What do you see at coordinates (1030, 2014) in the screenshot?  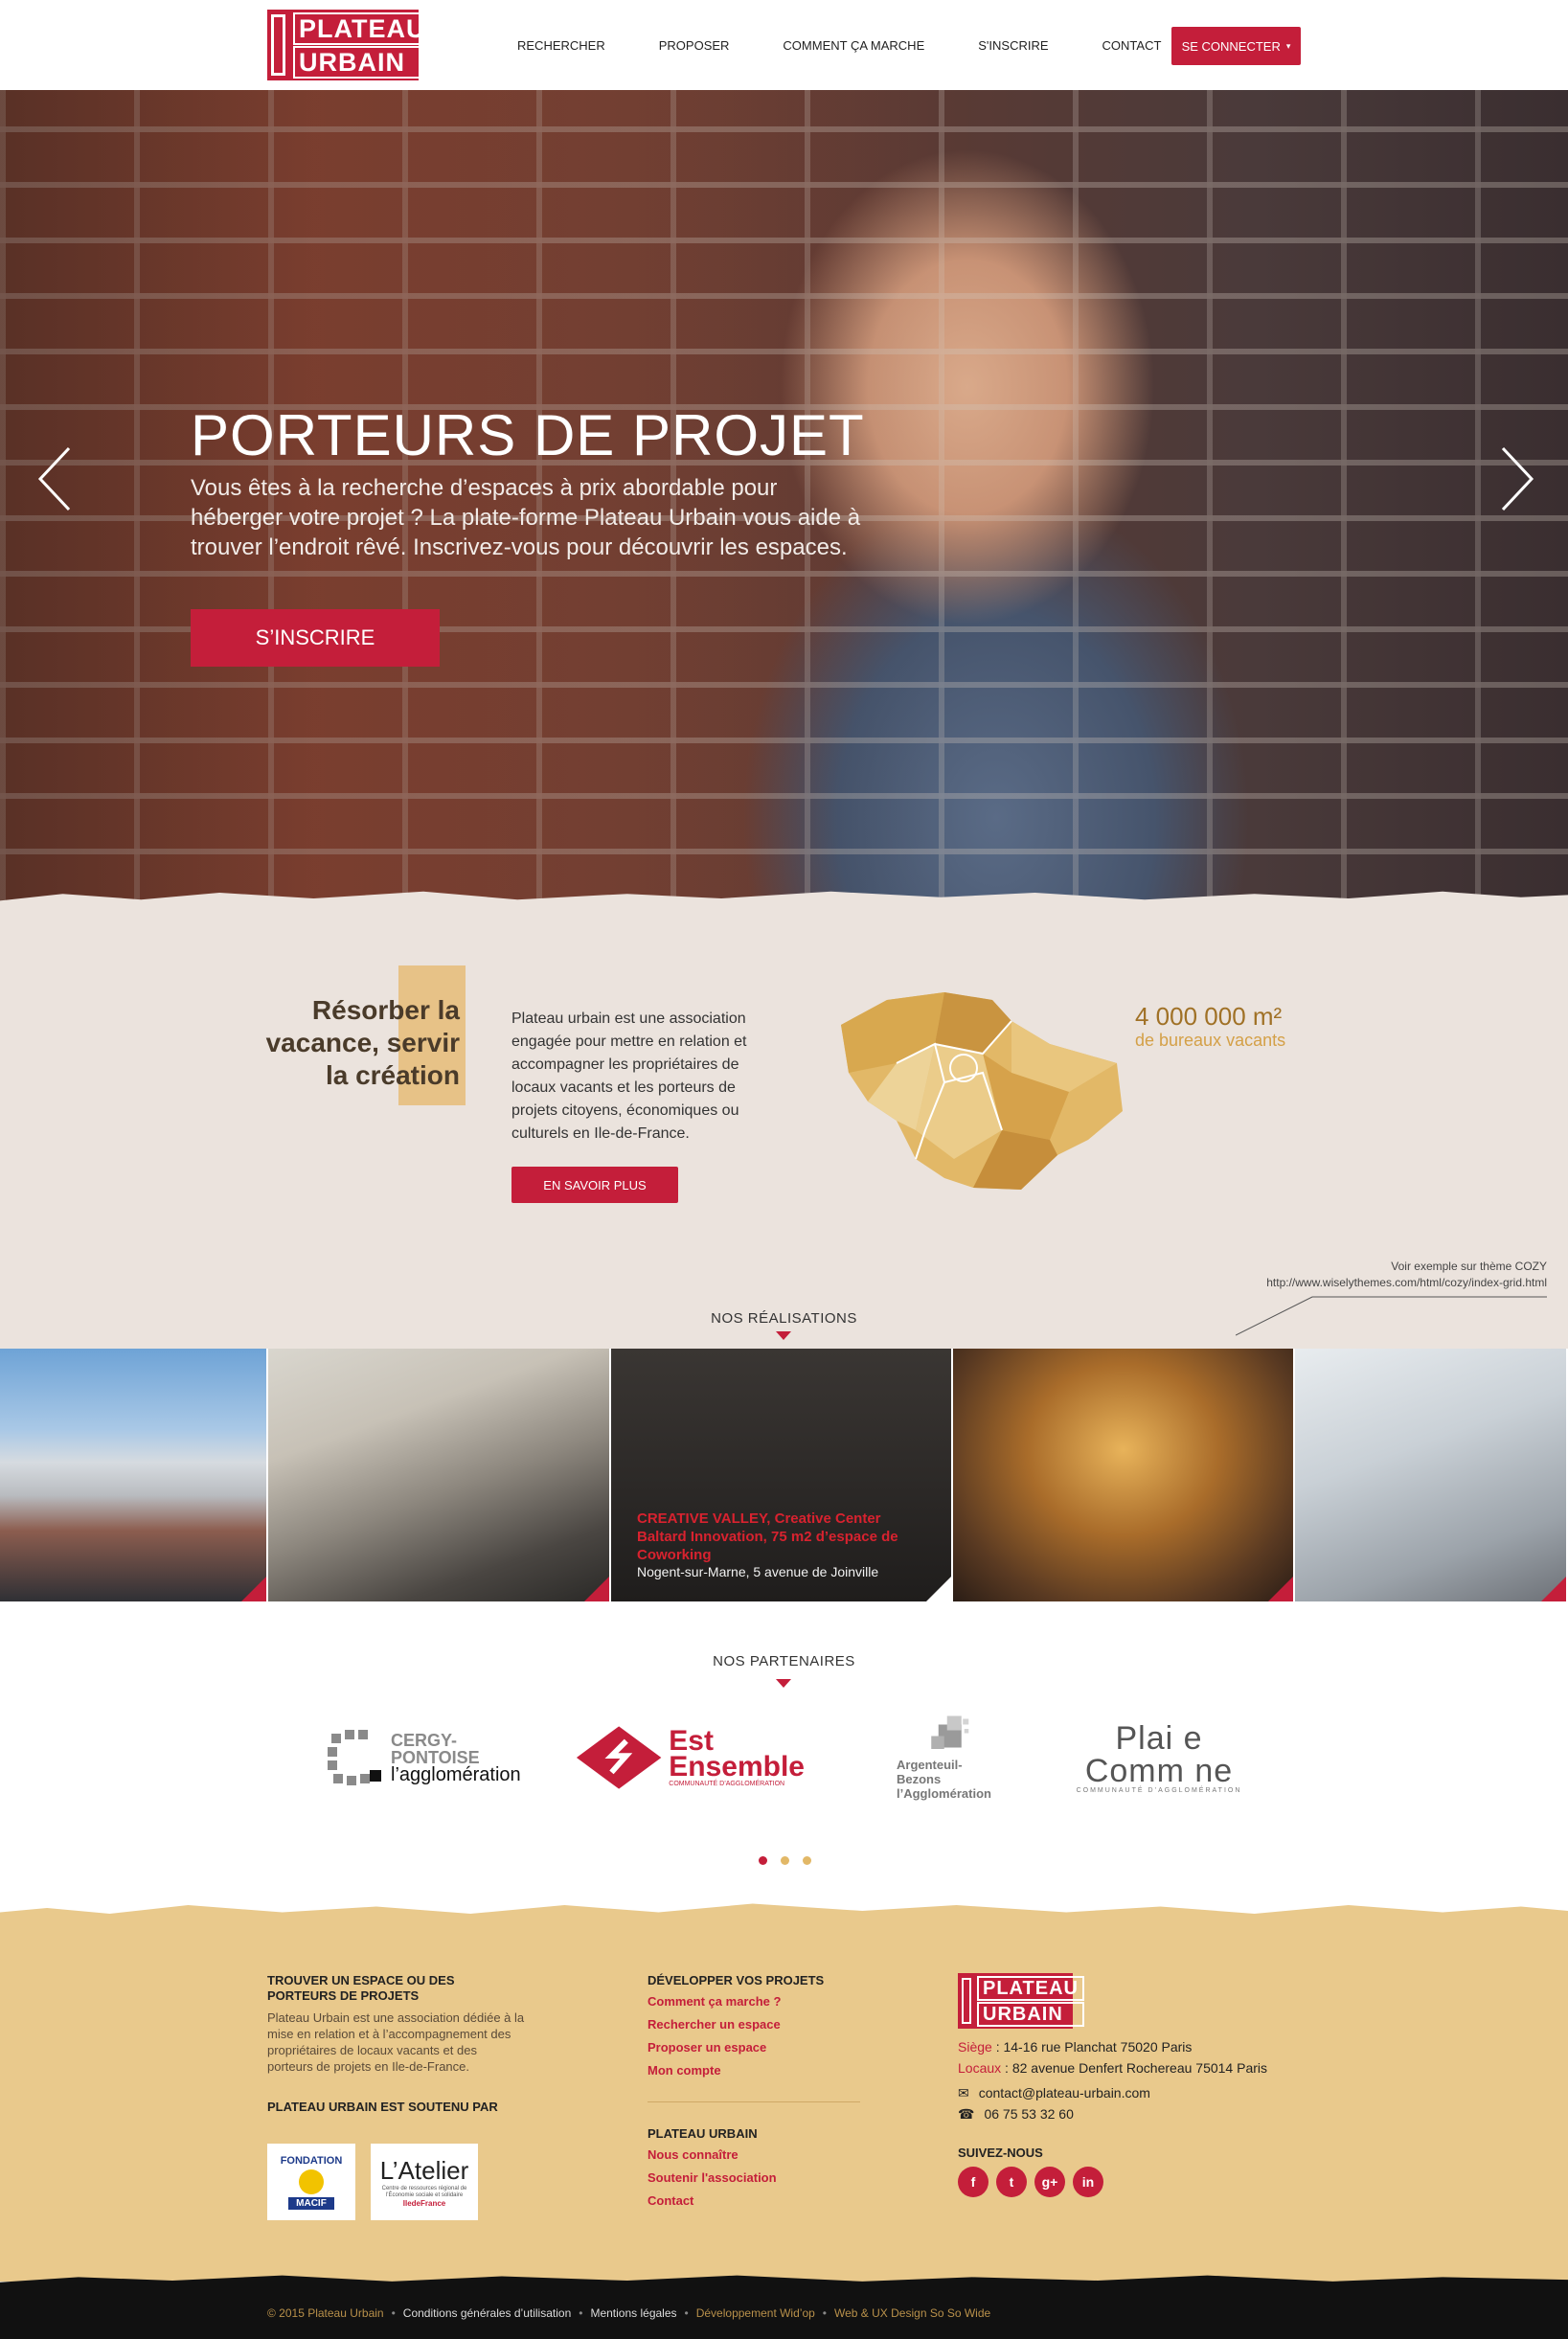 I see `footer-logo-line-2: URBAIN` at bounding box center [1030, 2014].